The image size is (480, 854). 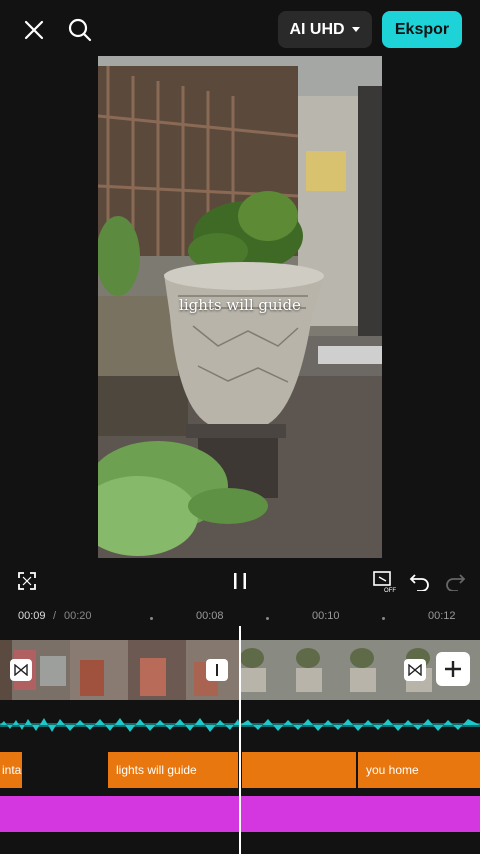 I want to click on ruler-tick: 00:08, so click(x=210, y=616).